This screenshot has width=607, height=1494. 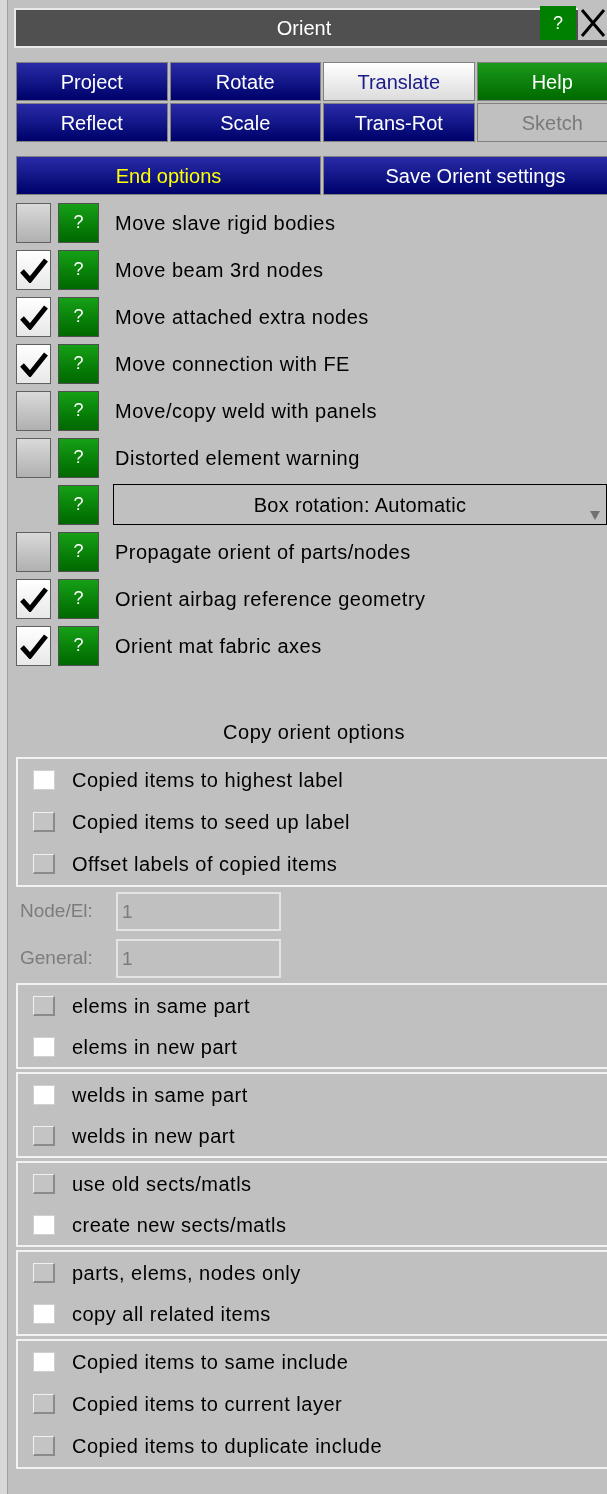 I want to click on option-label: Move slave rigid bodies, so click(x=225, y=223).